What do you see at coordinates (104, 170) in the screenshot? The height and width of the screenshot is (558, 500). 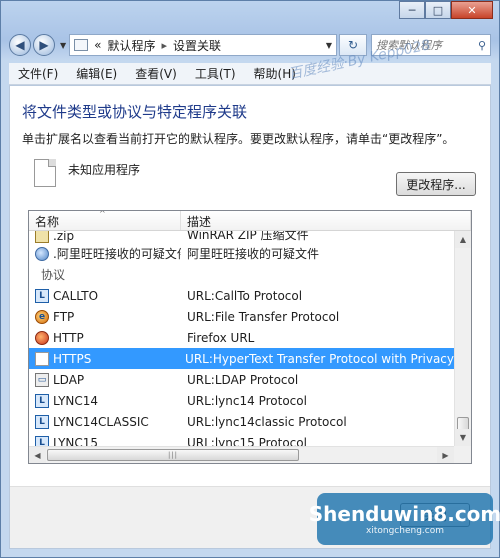 I see `current-program-label: 未知应用程序` at bounding box center [104, 170].